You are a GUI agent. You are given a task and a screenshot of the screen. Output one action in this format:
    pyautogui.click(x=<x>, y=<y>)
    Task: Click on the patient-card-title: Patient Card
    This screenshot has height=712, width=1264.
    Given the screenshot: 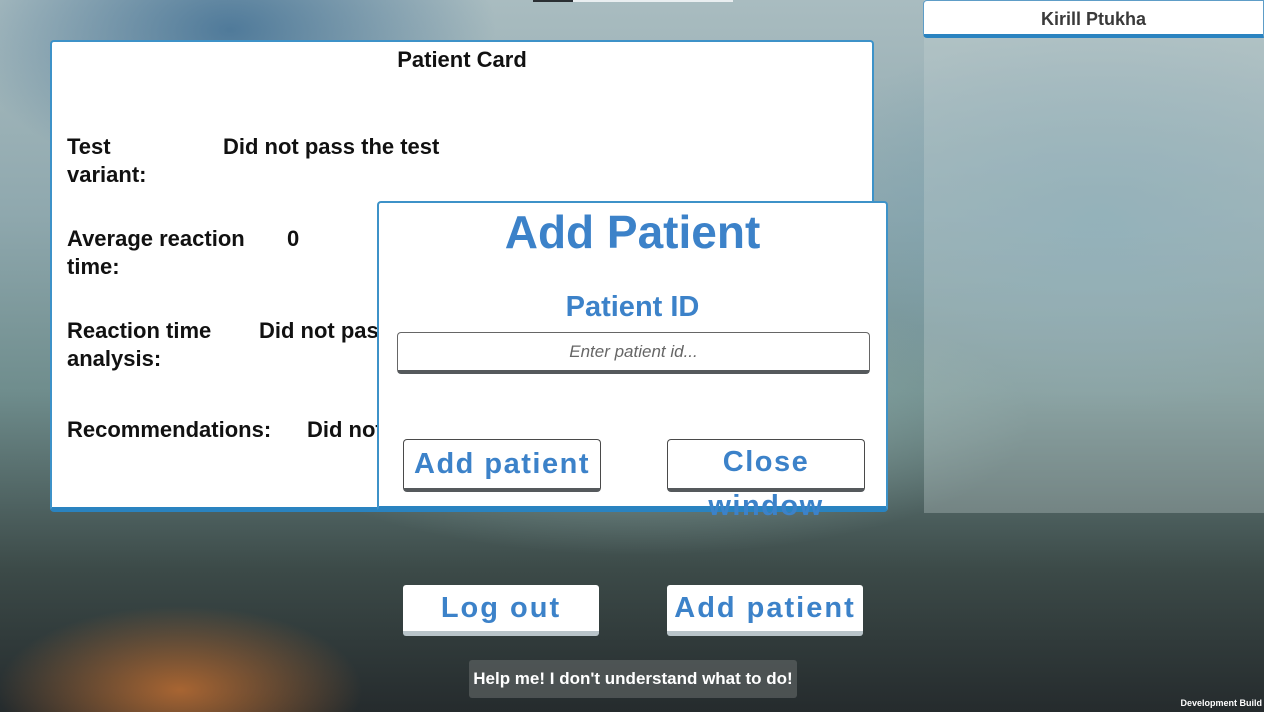 What is the action you would take?
    pyautogui.click(x=462, y=59)
    